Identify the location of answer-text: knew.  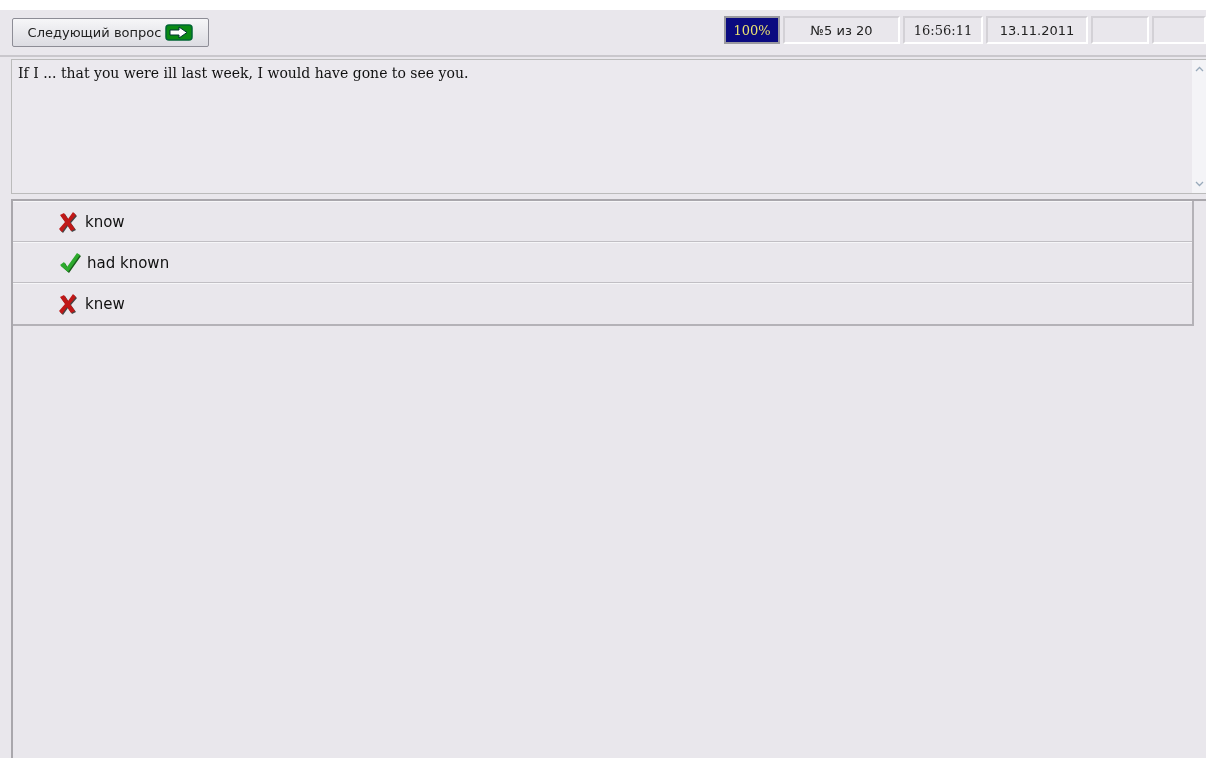
(105, 304).